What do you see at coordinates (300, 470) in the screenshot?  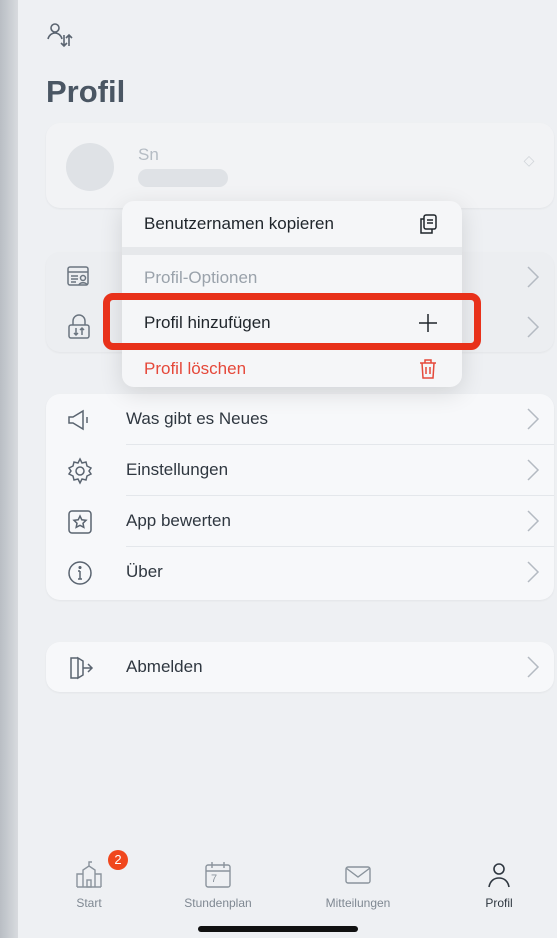 I see `menu-item-settings: Einstellungen` at bounding box center [300, 470].